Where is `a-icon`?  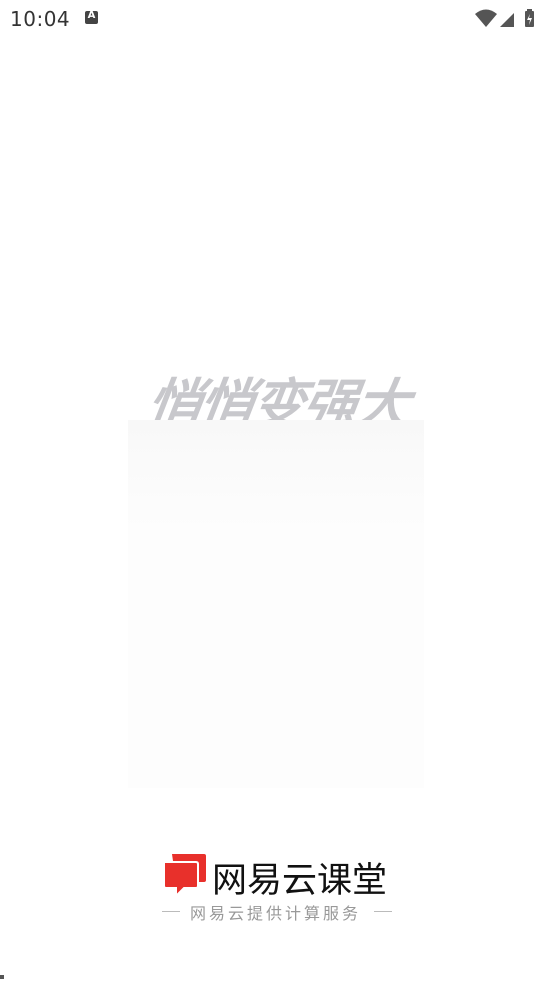
a-icon is located at coordinates (91, 17).